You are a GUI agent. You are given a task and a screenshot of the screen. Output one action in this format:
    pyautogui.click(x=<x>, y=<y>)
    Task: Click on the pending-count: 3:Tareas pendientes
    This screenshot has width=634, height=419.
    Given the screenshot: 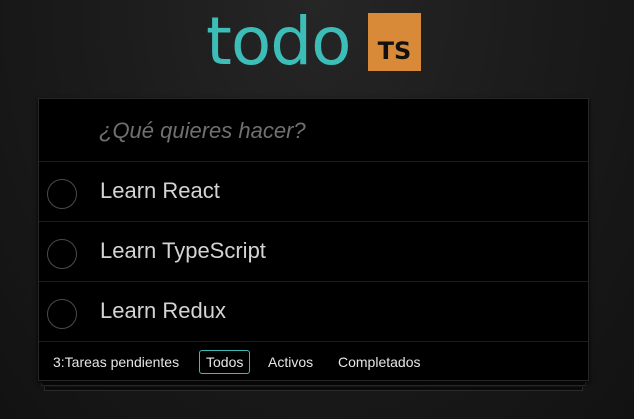 What is the action you would take?
    pyautogui.click(x=116, y=362)
    